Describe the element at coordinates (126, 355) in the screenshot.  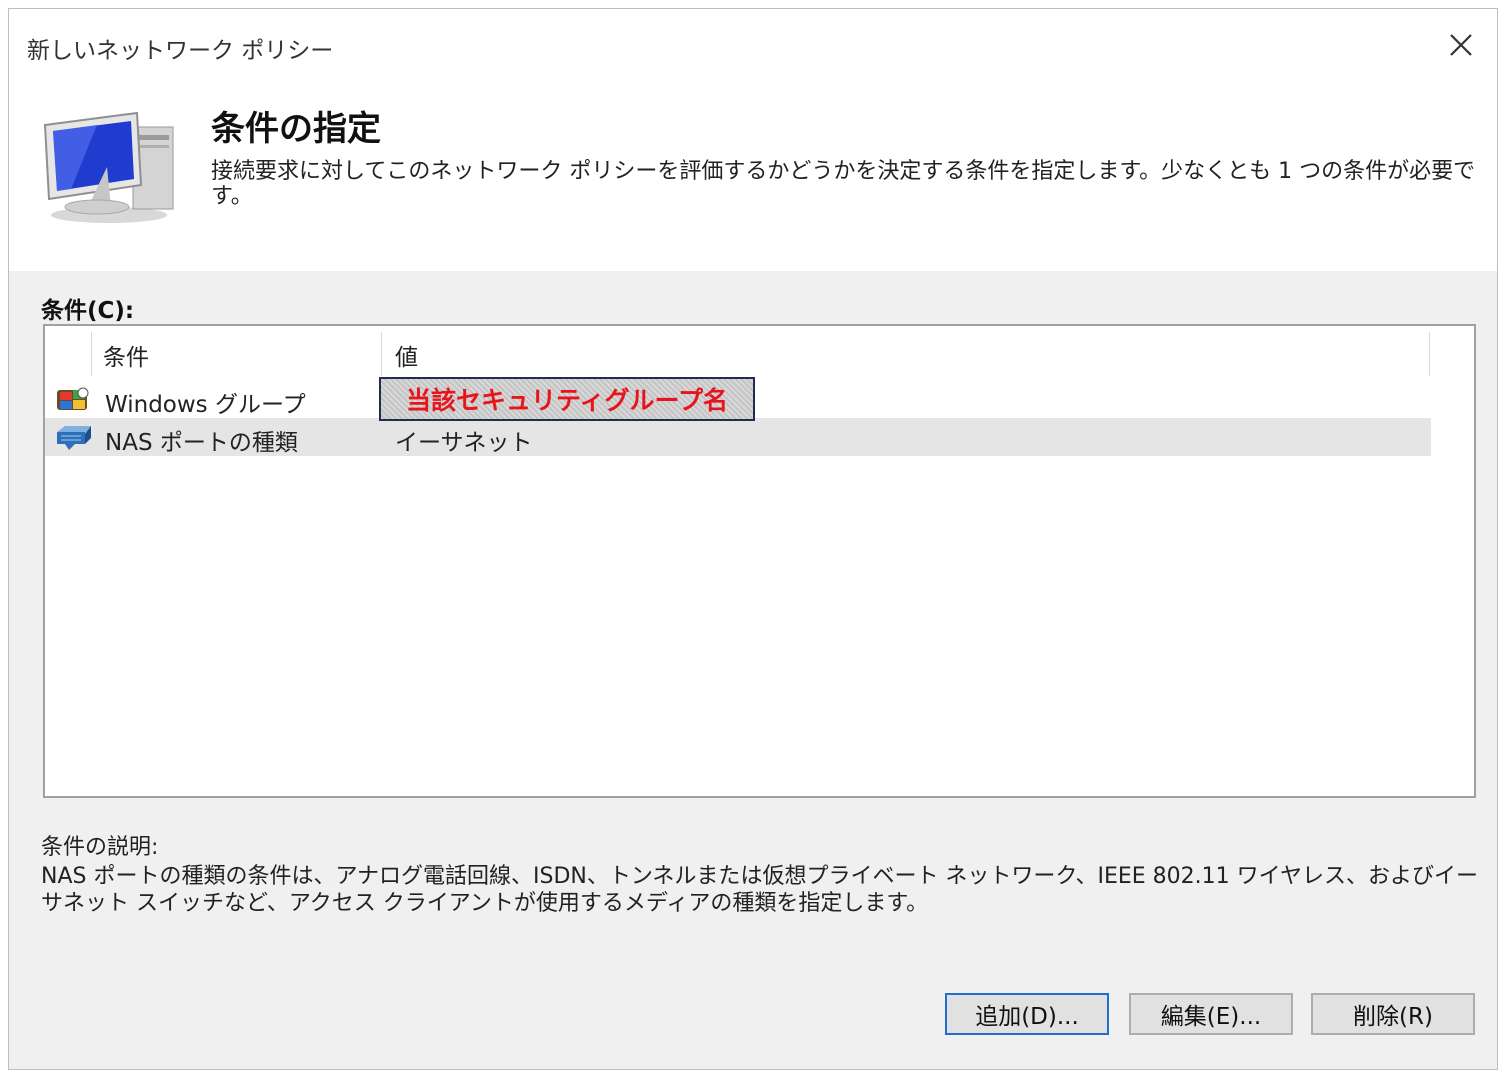
I see `column-header-condition: 条件` at that location.